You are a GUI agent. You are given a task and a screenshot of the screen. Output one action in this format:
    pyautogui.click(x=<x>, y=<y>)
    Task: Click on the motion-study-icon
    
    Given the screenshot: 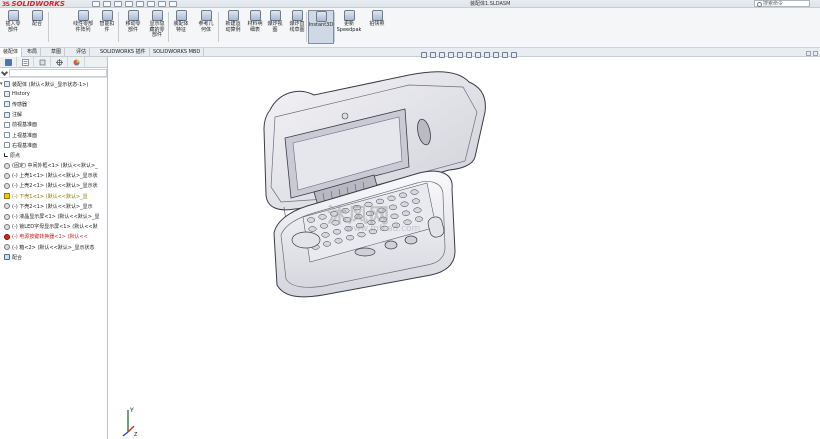 What is the action you would take?
    pyautogui.click(x=233, y=15)
    